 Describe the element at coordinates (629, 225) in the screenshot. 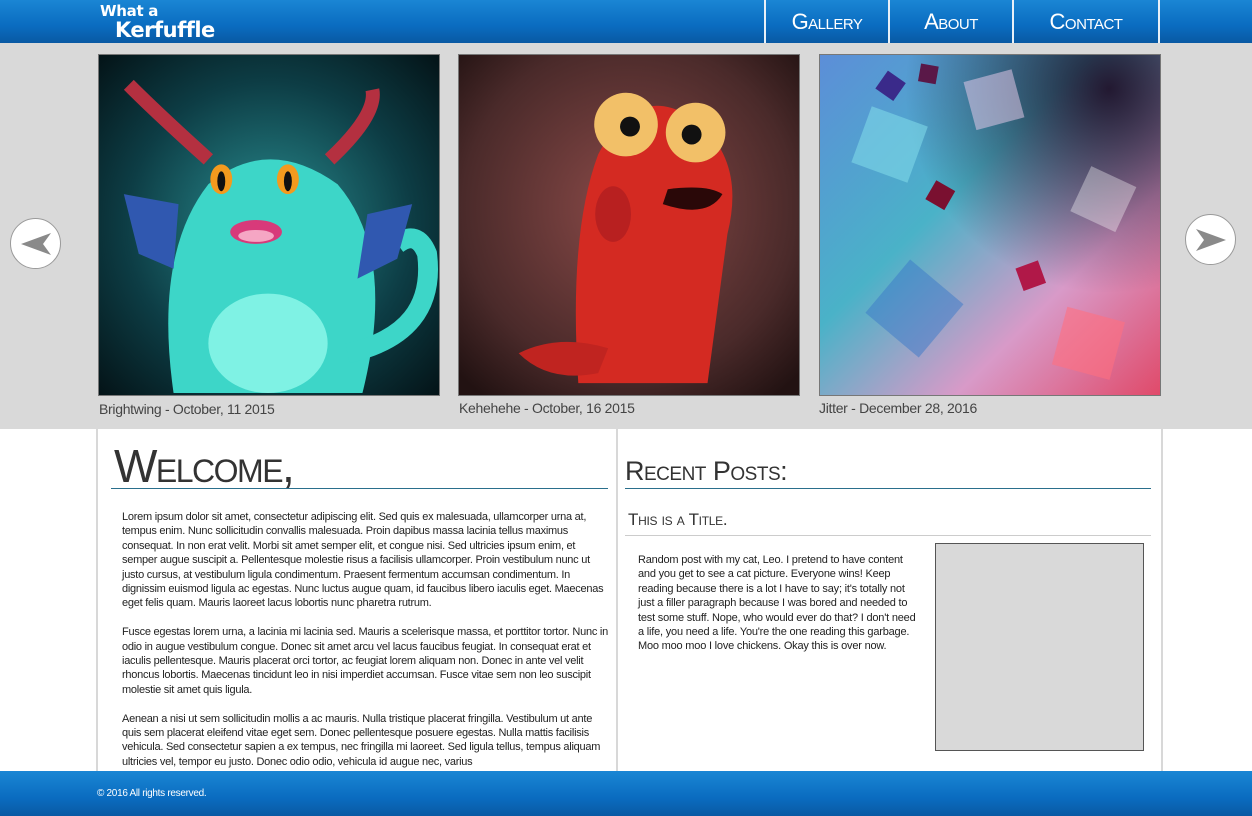

I see `gallery-image-kehehehe` at that location.